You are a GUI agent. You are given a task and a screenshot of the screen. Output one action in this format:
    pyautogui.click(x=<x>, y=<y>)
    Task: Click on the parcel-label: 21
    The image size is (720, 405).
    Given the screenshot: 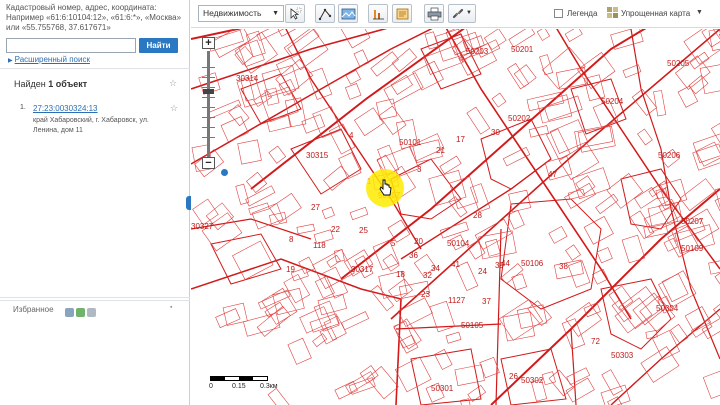 What is the action you would take?
    pyautogui.click(x=440, y=150)
    